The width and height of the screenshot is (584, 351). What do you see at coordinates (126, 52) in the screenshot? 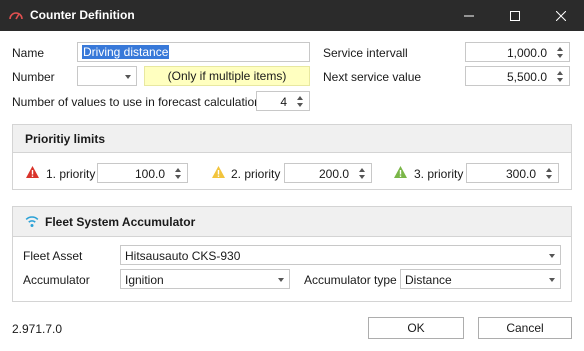
I see `name-value: Driving distance` at bounding box center [126, 52].